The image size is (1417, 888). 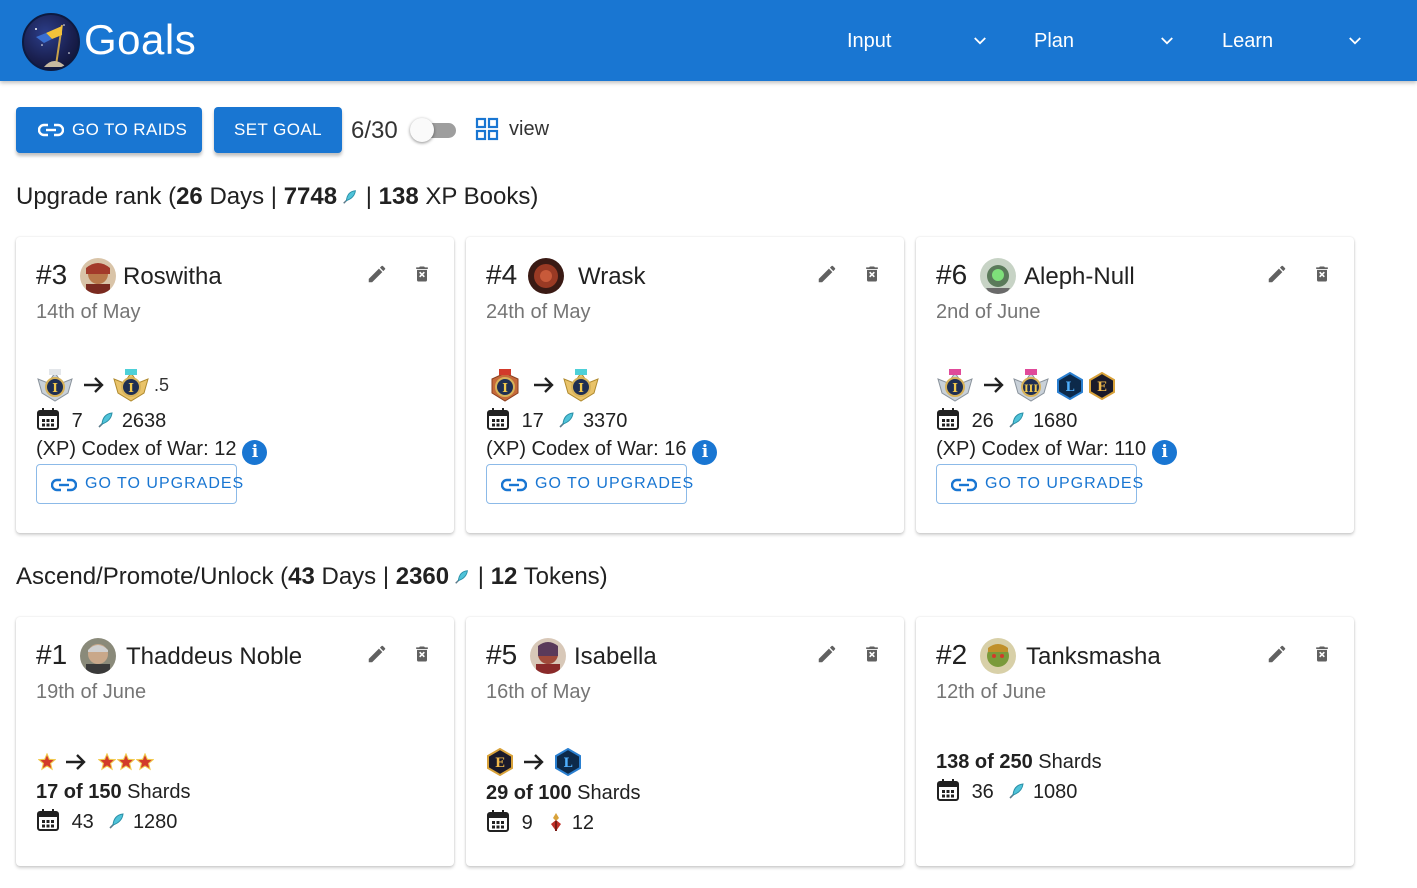 I want to click on go-to-raids-button: GO TO RAIDS, so click(x=109, y=130).